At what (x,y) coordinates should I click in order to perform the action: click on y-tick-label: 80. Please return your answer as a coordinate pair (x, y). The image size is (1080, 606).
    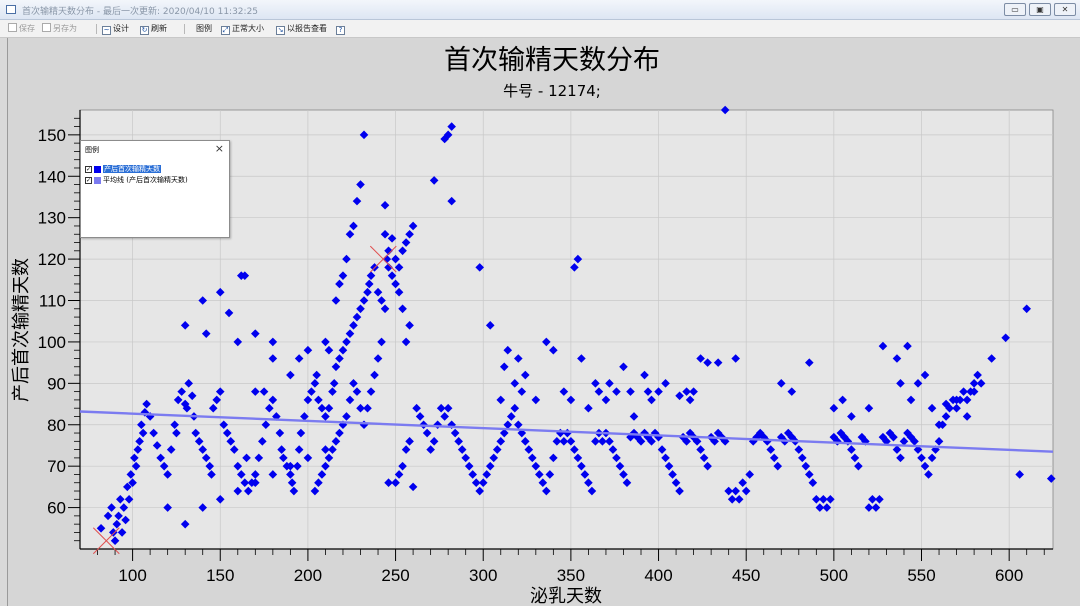
    Looking at the image, I should click on (56, 425).